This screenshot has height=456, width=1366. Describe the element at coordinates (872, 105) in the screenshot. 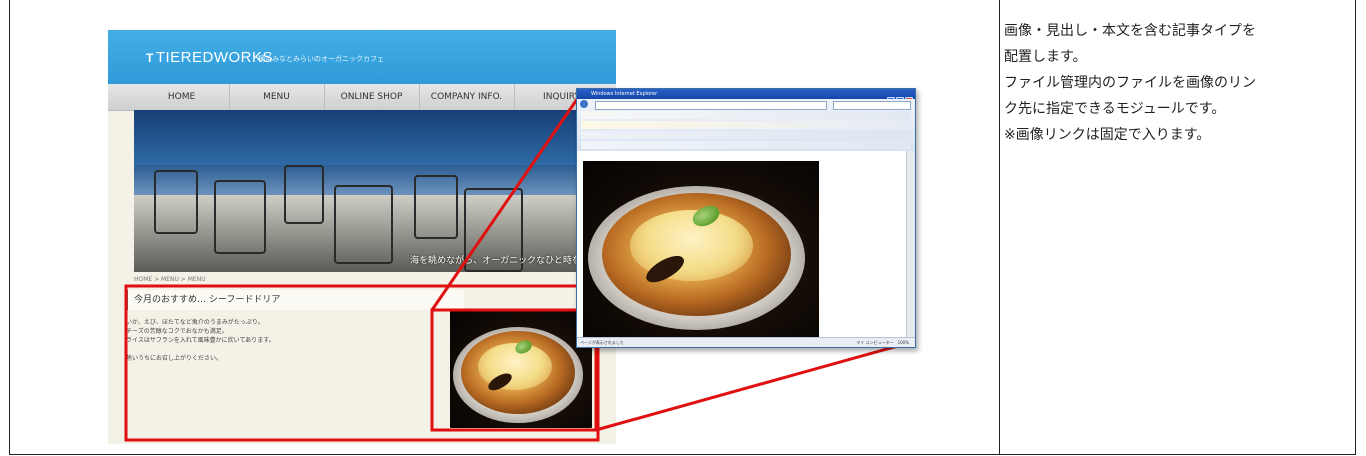

I see `search-box` at that location.